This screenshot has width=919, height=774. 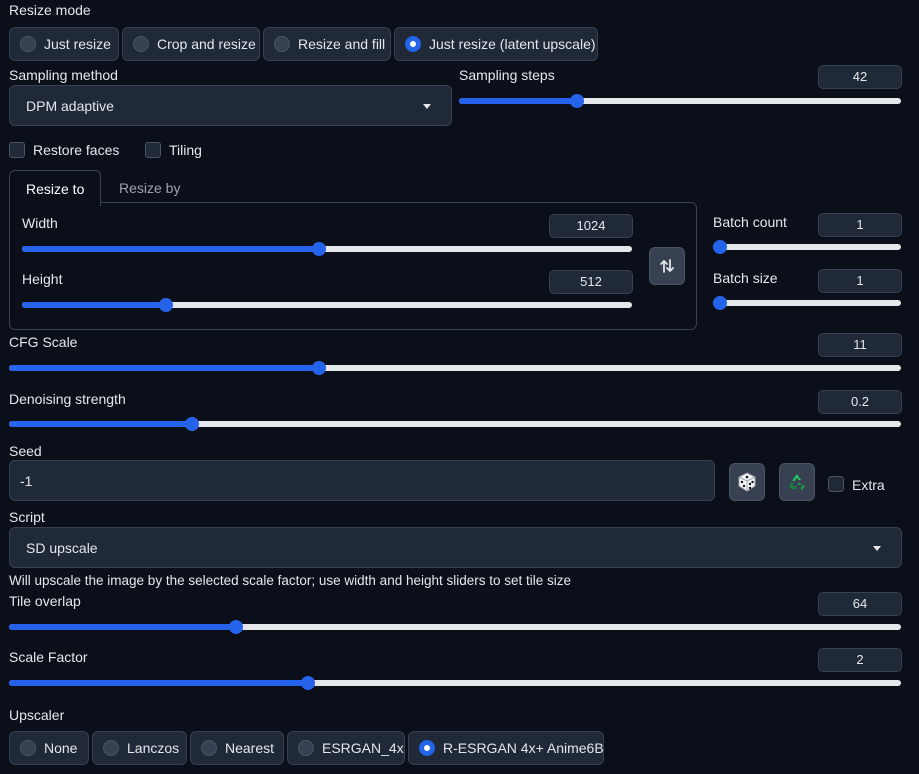 I want to click on swap-arrows-icon, so click(x=667, y=266).